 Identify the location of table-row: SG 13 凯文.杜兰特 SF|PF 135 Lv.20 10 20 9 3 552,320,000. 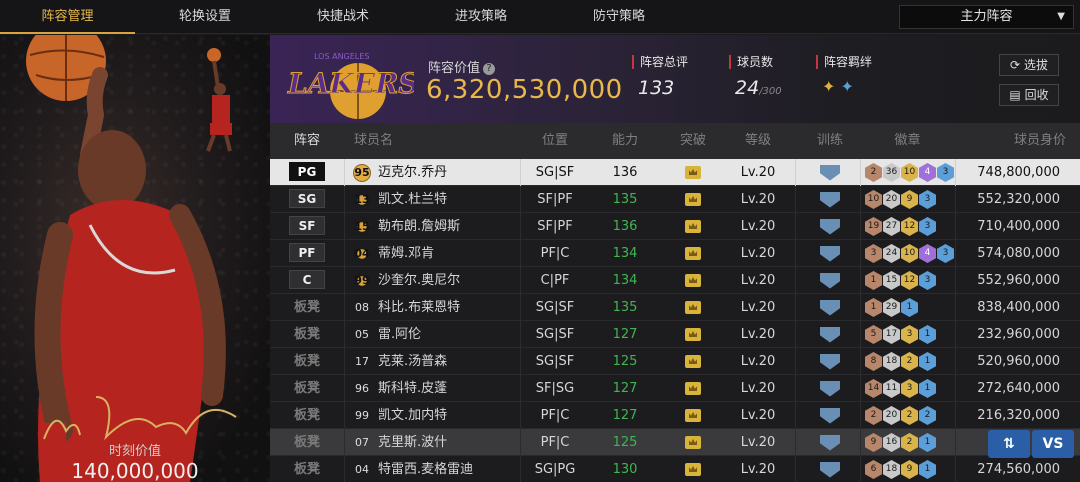
(675, 199).